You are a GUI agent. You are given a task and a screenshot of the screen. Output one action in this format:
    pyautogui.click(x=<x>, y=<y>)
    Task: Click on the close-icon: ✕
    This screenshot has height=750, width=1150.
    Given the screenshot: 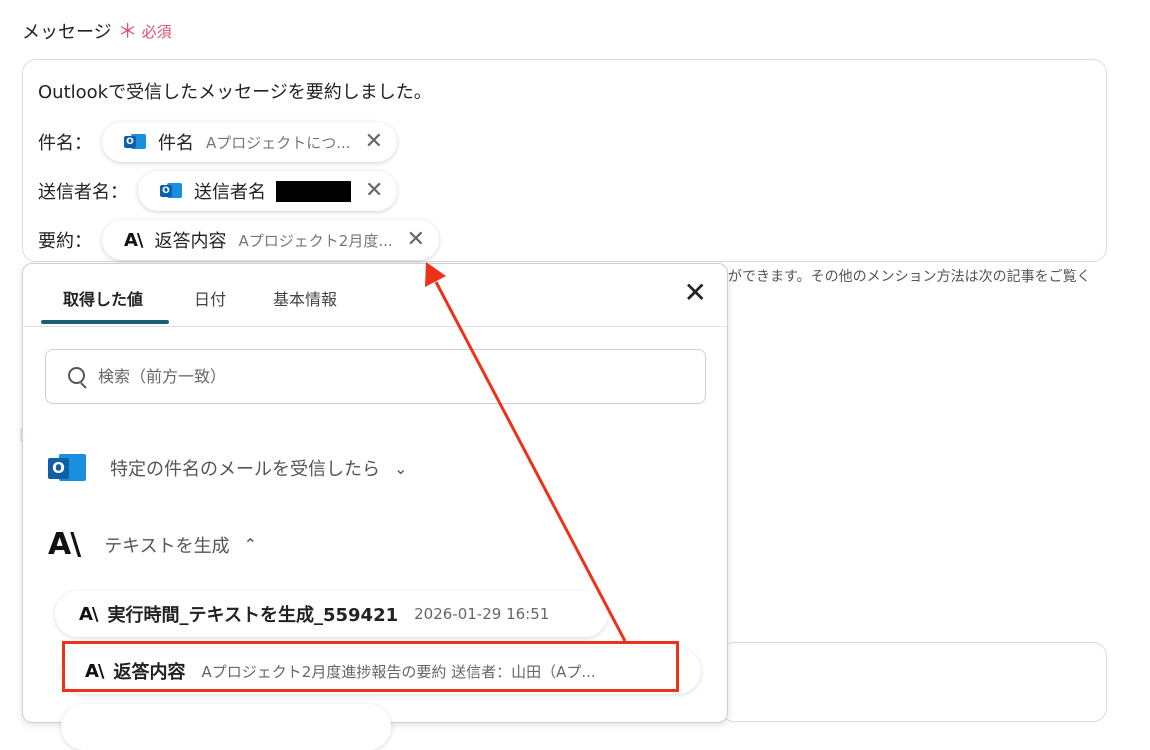 What is the action you would take?
    pyautogui.click(x=695, y=293)
    